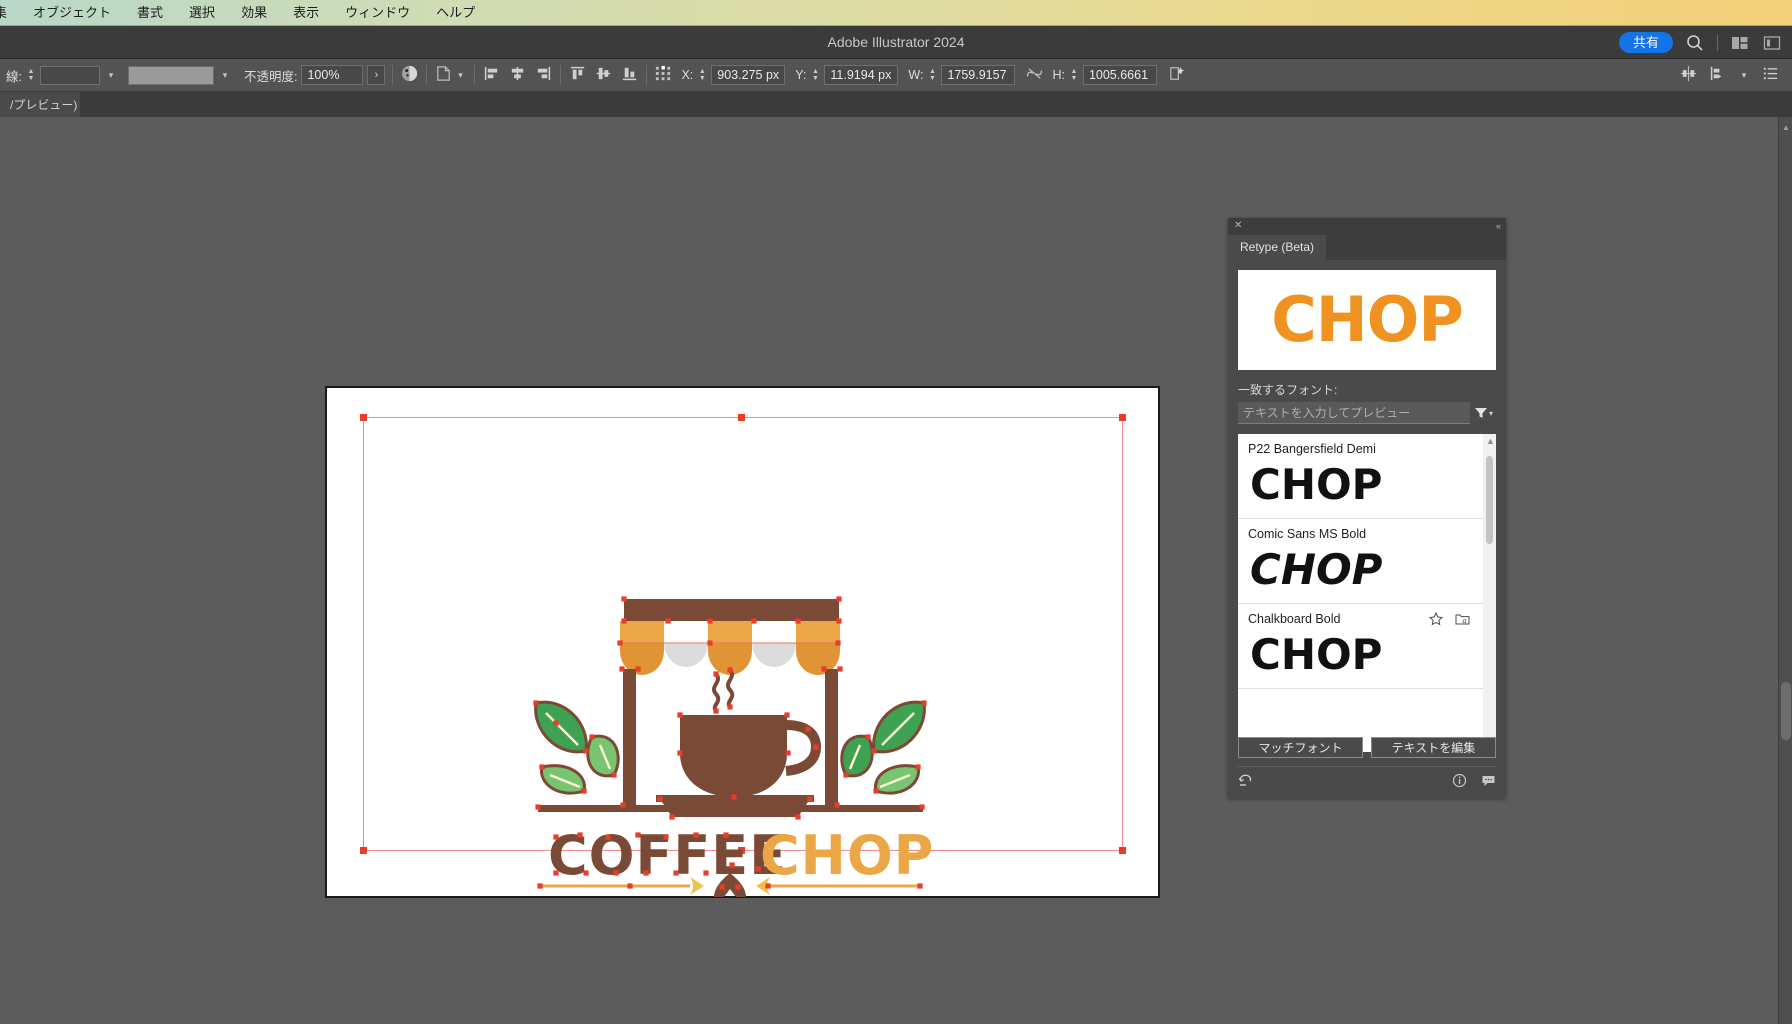 The image size is (1792, 1024). Describe the element at coordinates (150, 13) in the screenshot. I see `menu-type: 書式` at that location.